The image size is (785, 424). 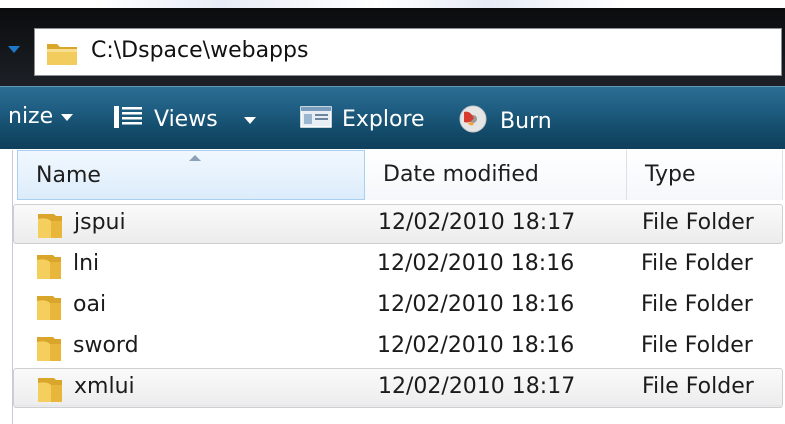 What do you see at coordinates (408, 52) in the screenshot?
I see `address-bar: C:\Dspace\webapps` at bounding box center [408, 52].